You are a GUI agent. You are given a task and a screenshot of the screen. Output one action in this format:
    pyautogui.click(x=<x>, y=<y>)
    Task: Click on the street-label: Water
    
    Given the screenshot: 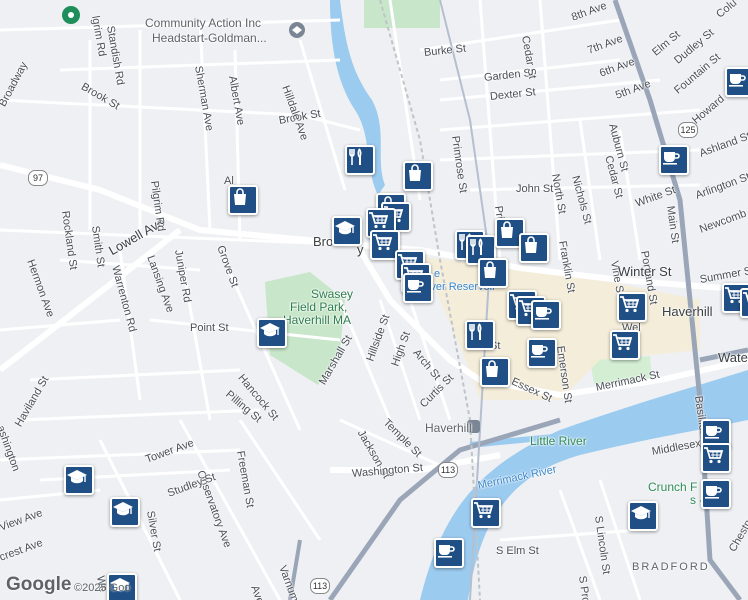 What is the action you would take?
    pyautogui.click(x=733, y=357)
    